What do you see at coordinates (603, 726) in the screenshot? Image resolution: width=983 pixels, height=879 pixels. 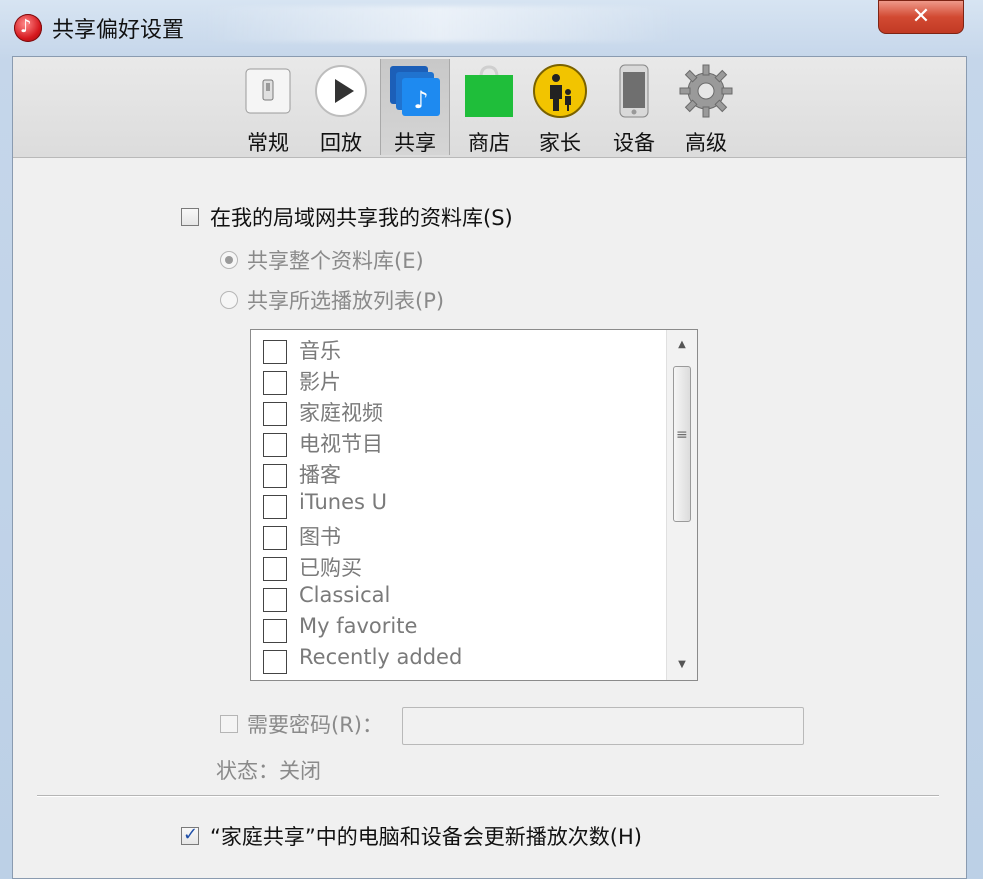 I see `password-field` at bounding box center [603, 726].